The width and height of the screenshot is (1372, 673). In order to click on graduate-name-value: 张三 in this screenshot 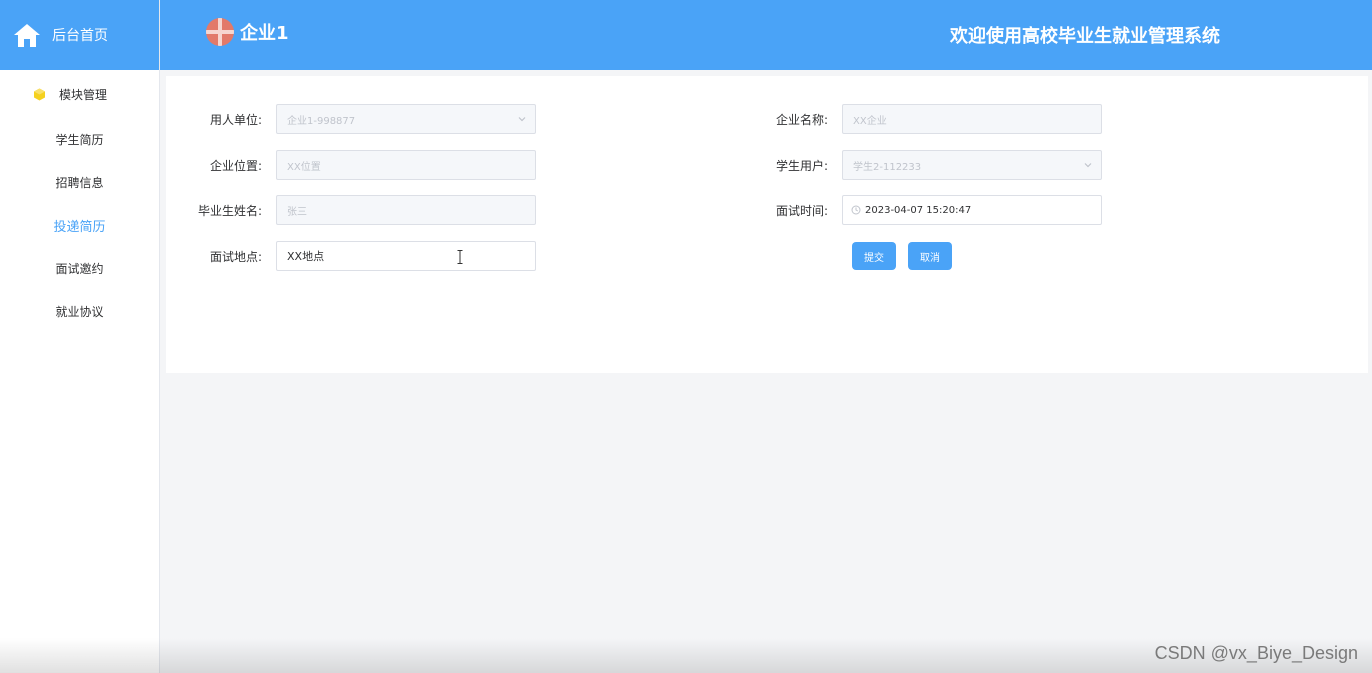, I will do `click(297, 212)`.